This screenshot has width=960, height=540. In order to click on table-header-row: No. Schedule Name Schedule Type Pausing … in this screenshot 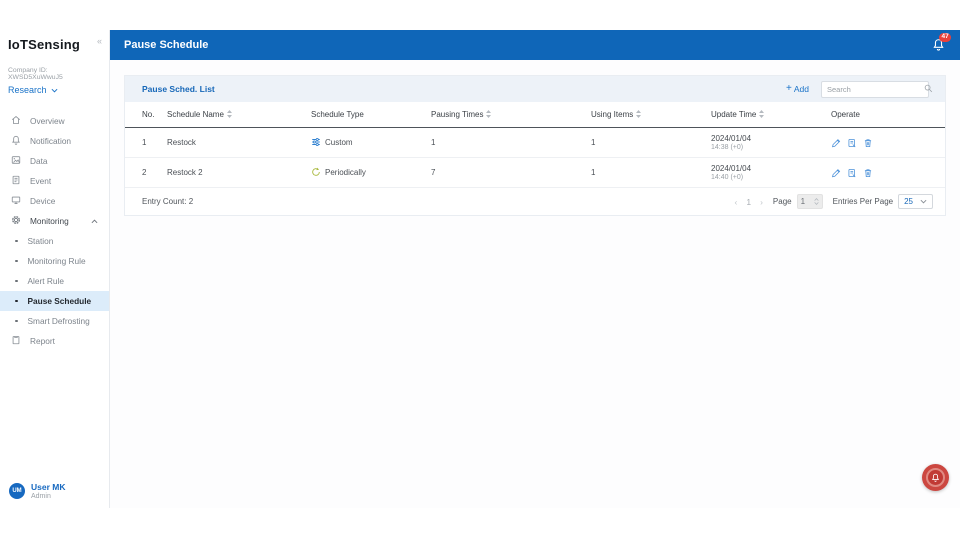, I will do `click(535, 115)`.